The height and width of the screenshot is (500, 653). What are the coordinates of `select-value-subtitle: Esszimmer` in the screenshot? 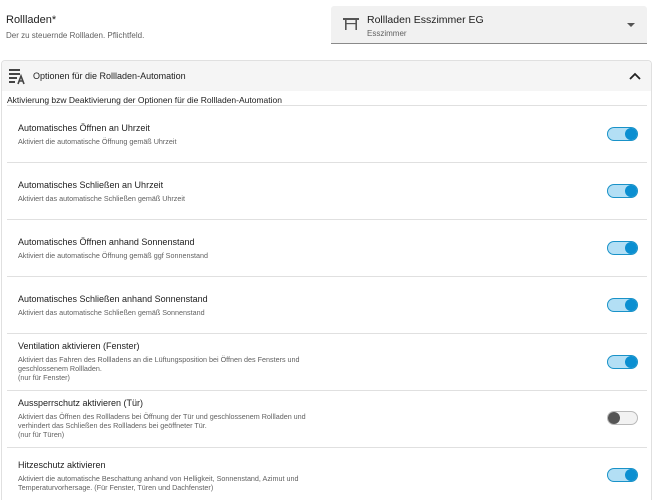 It's located at (387, 33).